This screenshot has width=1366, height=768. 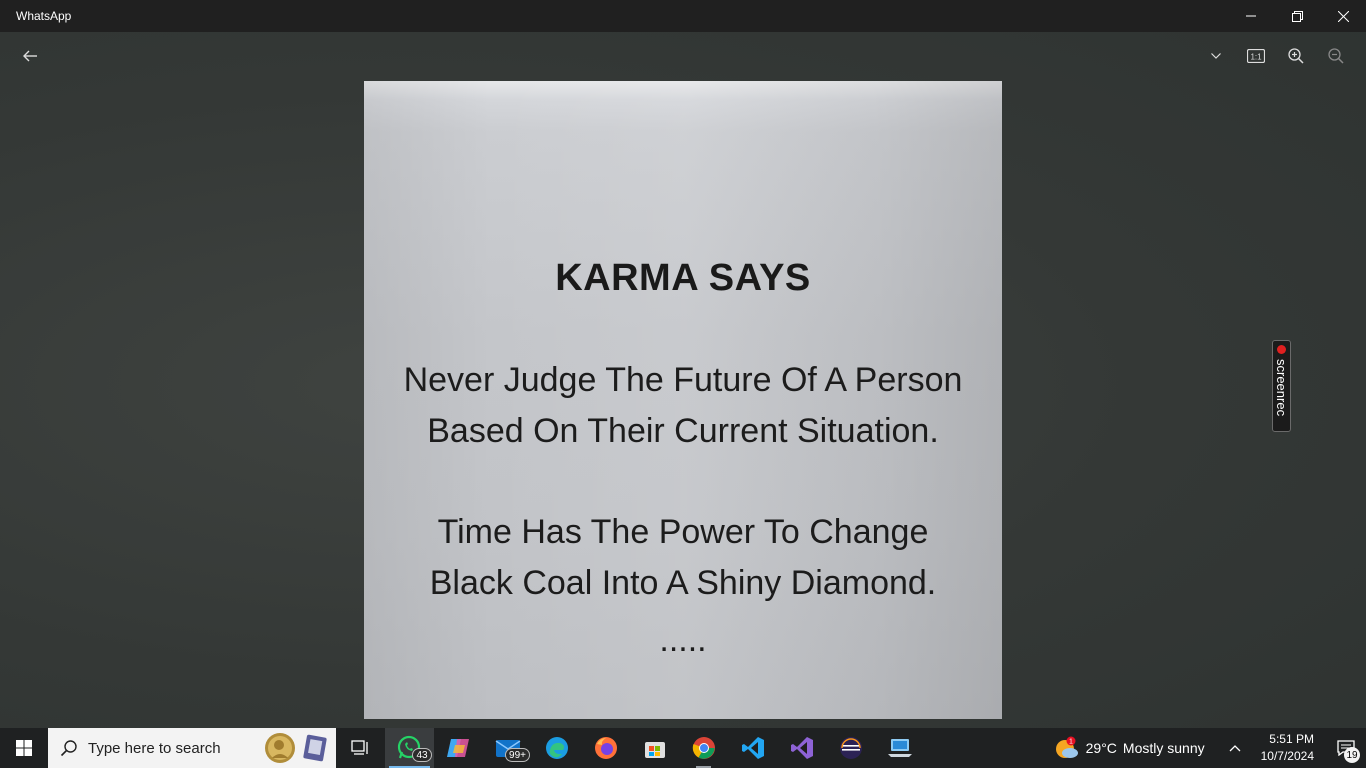 I want to click on zoom-out-icon, so click(x=1336, y=56).